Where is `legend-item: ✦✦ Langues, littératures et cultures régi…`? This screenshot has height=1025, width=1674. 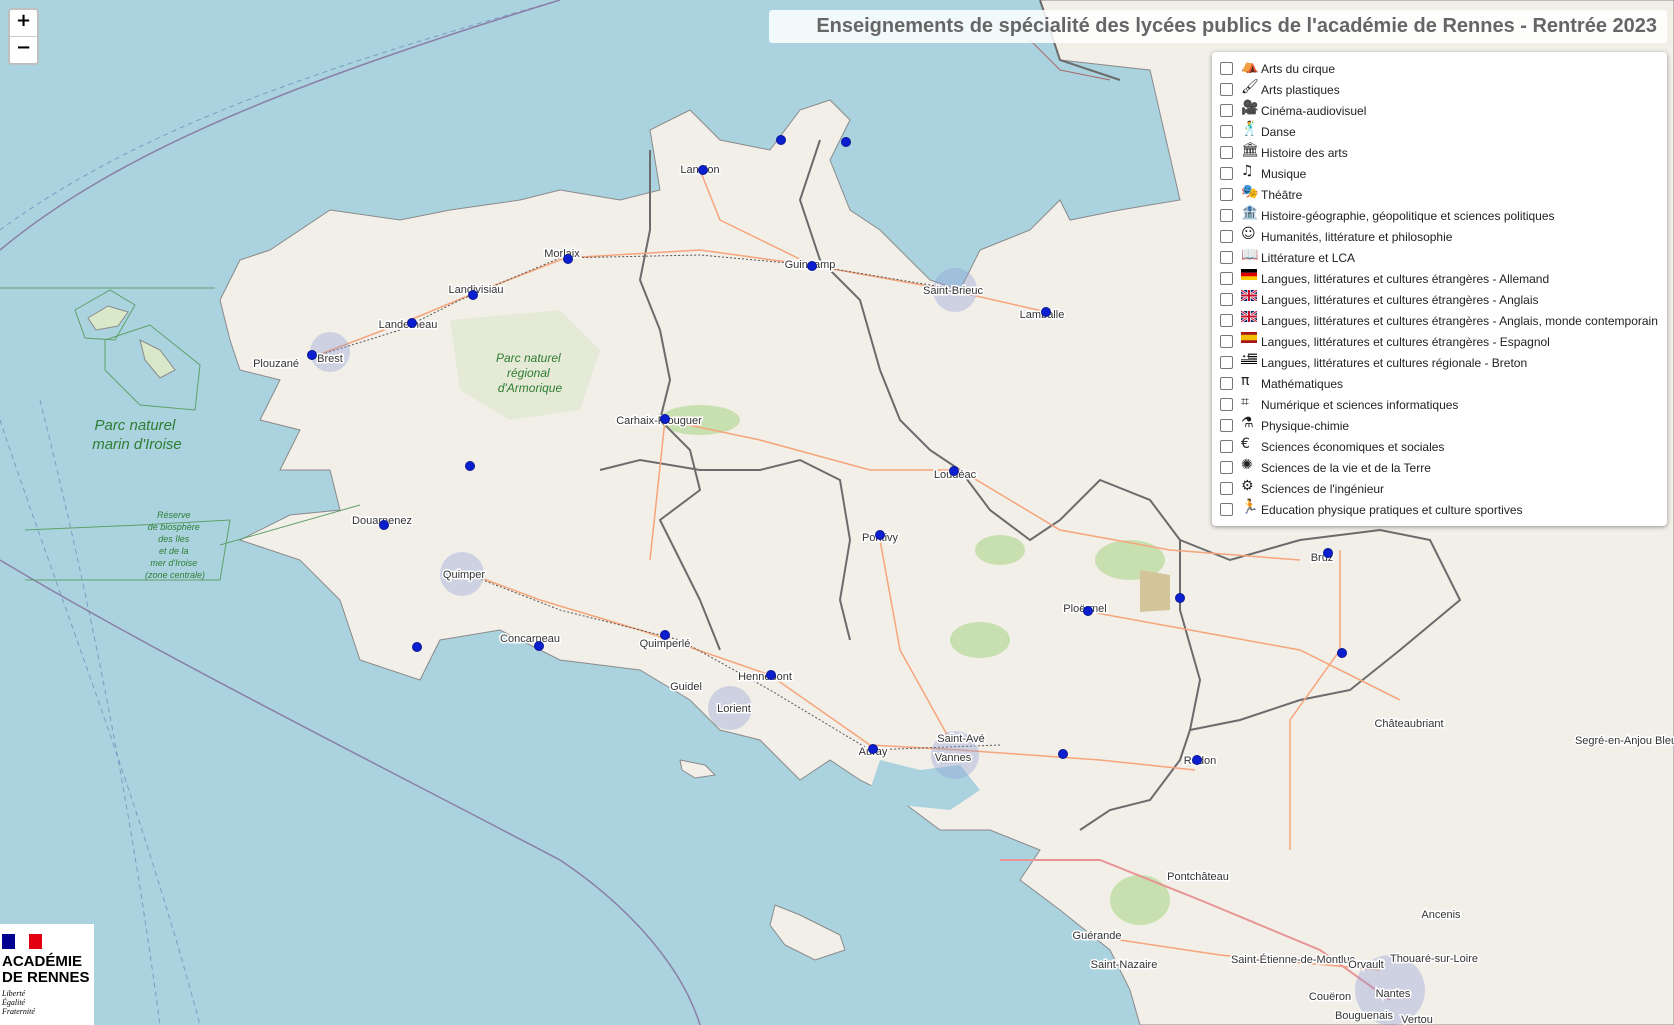 legend-item: ✦✦ Langues, littératures et cultures régi… is located at coordinates (1439, 362).